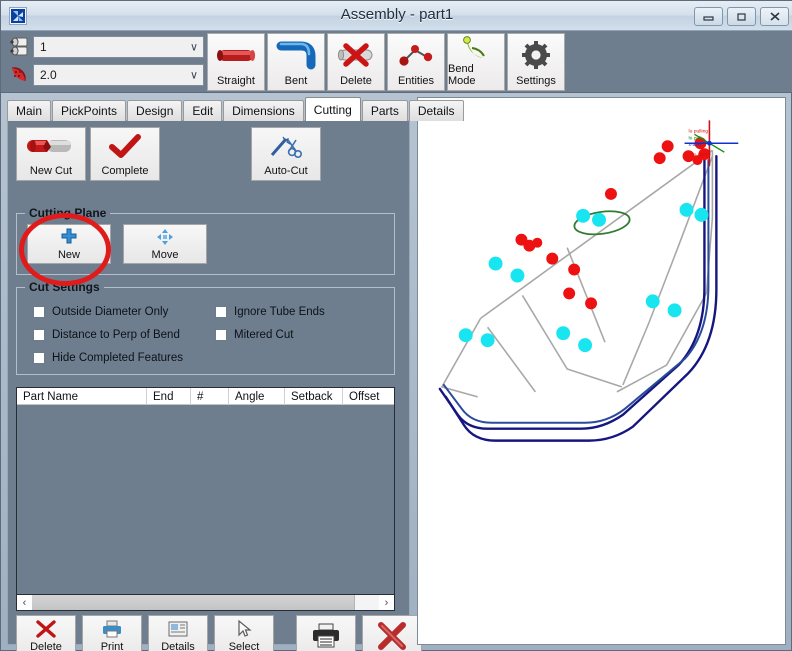  Describe the element at coordinates (20, 47) in the screenshot. I see `roller-icon` at that location.